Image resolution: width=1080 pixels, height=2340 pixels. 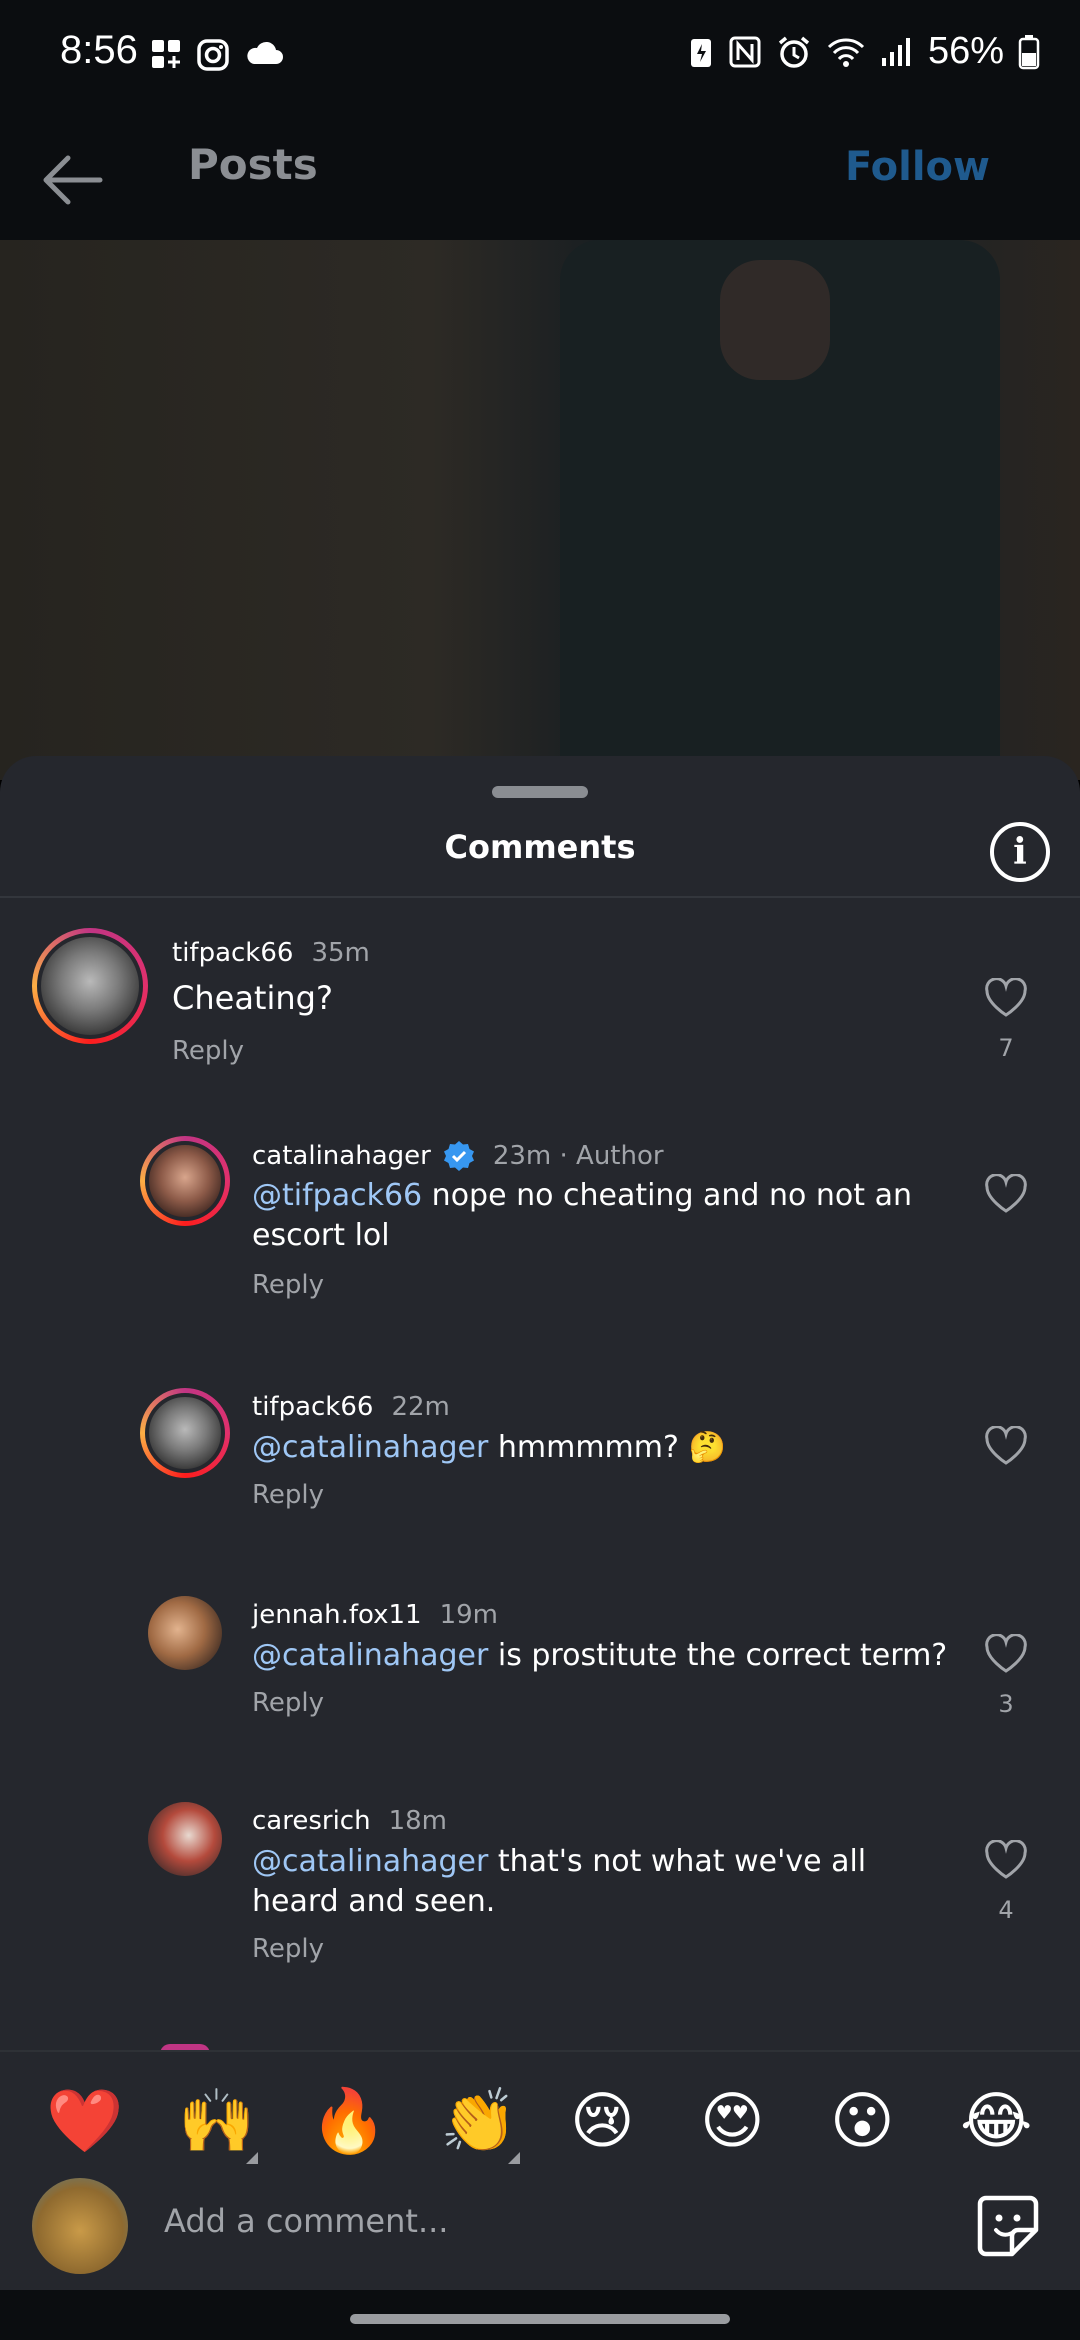 I want to click on sticker-icon, so click(x=1008, y=2226).